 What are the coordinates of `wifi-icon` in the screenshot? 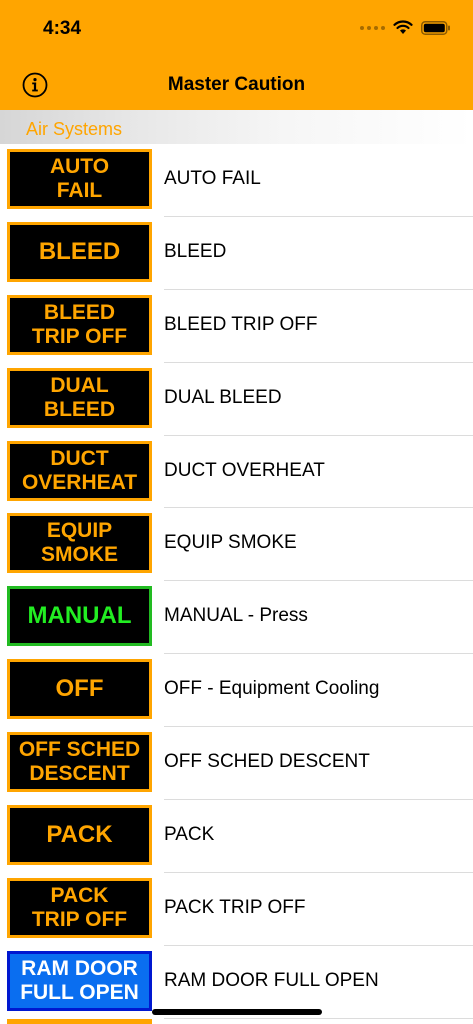 It's located at (403, 27).